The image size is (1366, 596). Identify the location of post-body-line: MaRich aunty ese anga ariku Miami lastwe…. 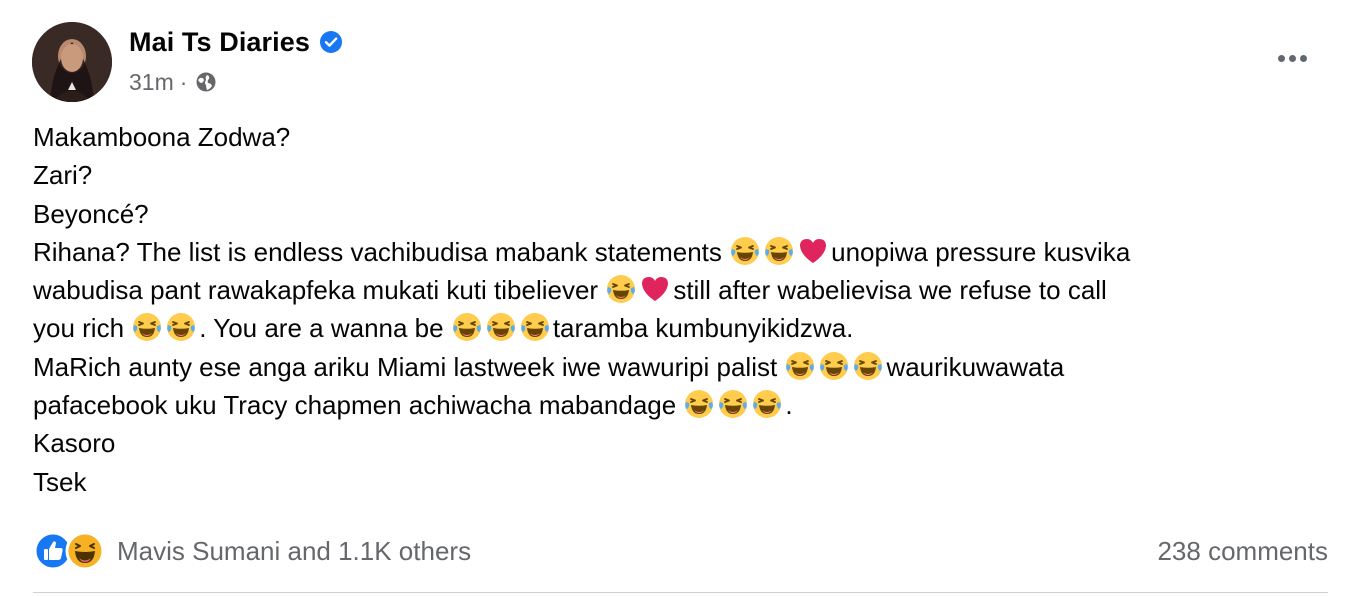
(683, 367).